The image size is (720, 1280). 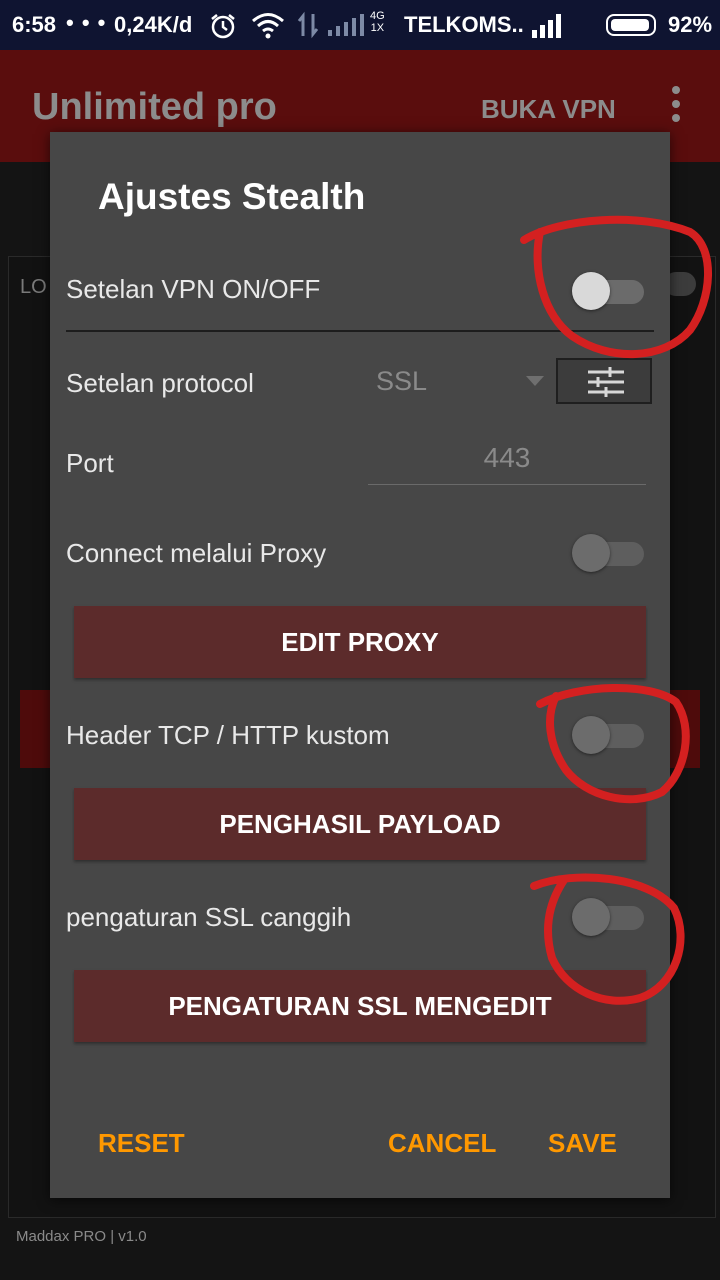 What do you see at coordinates (268, 28) in the screenshot?
I see `wifi-icon` at bounding box center [268, 28].